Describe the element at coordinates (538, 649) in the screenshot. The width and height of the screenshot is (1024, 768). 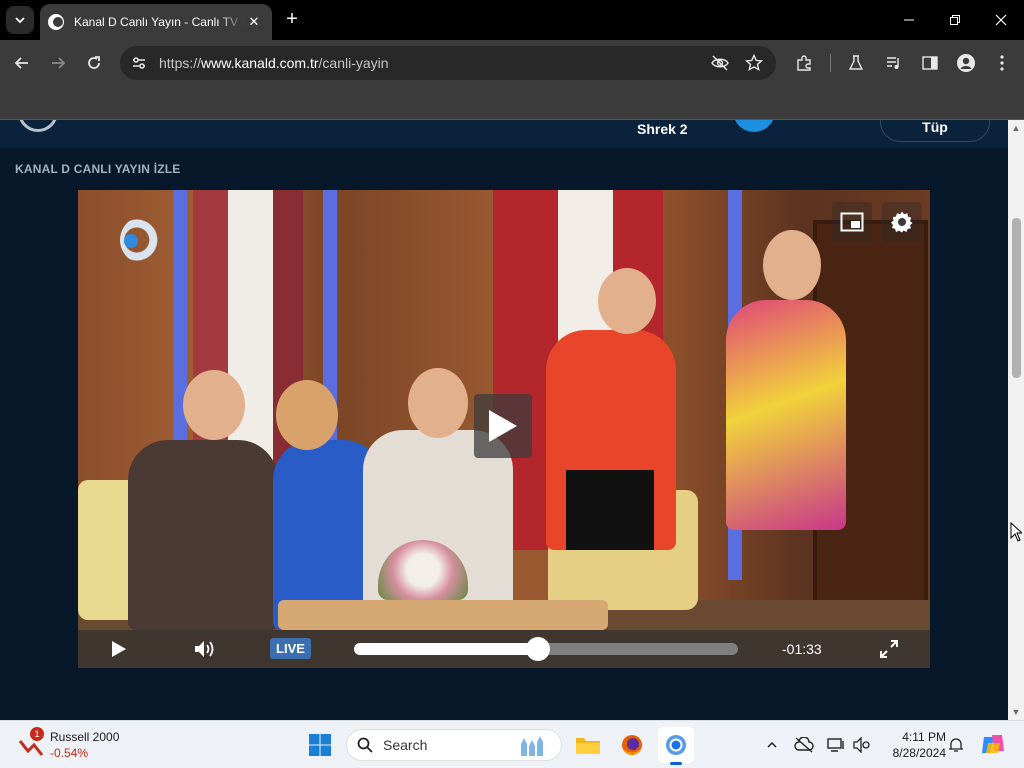
I see `seek-bar-handle` at that location.